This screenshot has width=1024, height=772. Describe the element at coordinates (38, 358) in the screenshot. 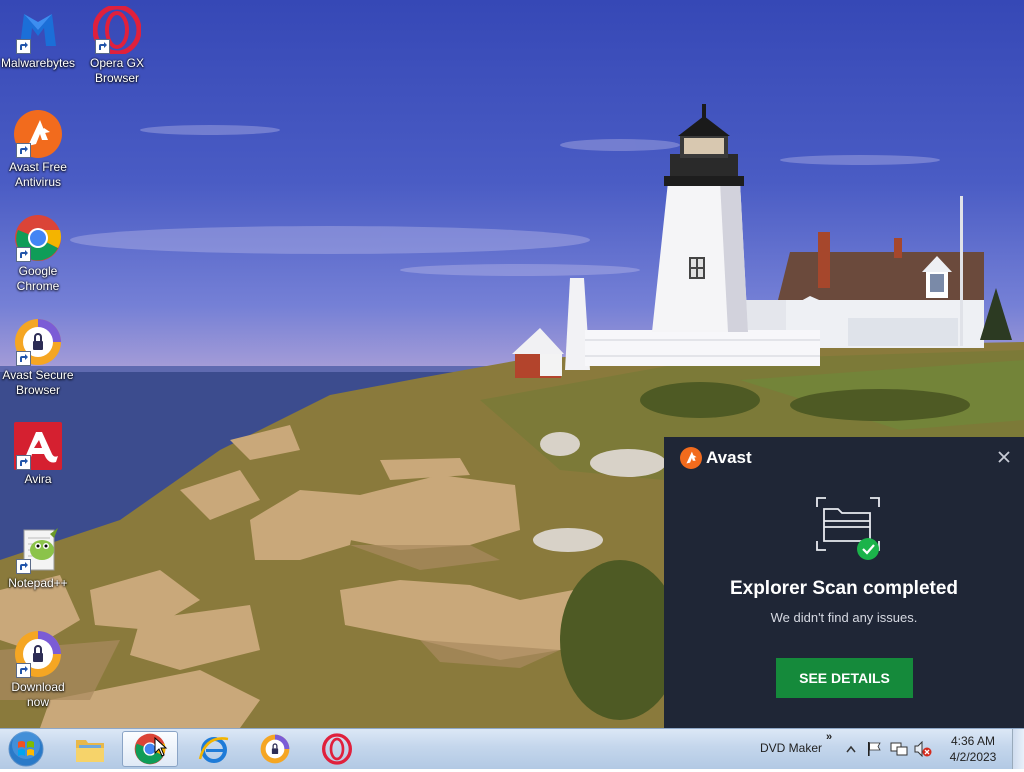

I see `desktop-icon-avast-secure-browser: Avast Secure Browser` at that location.